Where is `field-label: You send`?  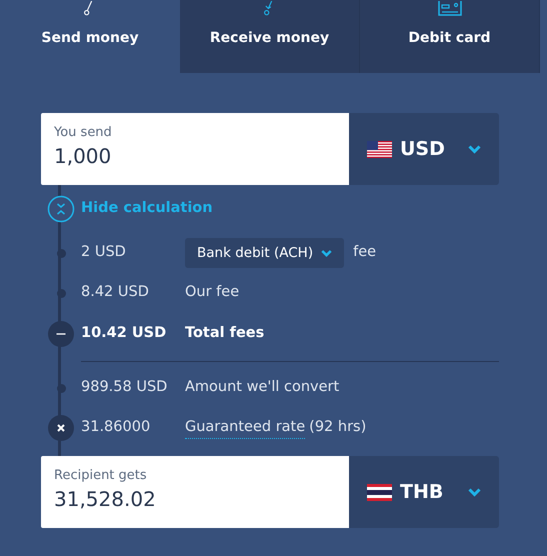 field-label: You send is located at coordinates (83, 133).